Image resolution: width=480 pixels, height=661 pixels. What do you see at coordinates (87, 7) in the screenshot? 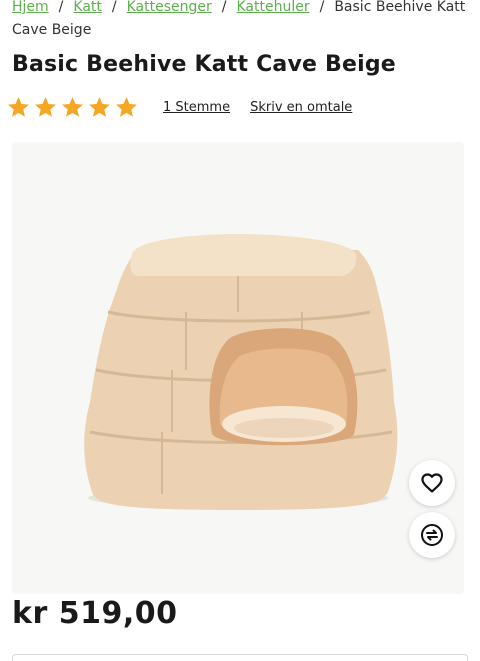
I see `breadcrumb-link-cat: Katt` at bounding box center [87, 7].